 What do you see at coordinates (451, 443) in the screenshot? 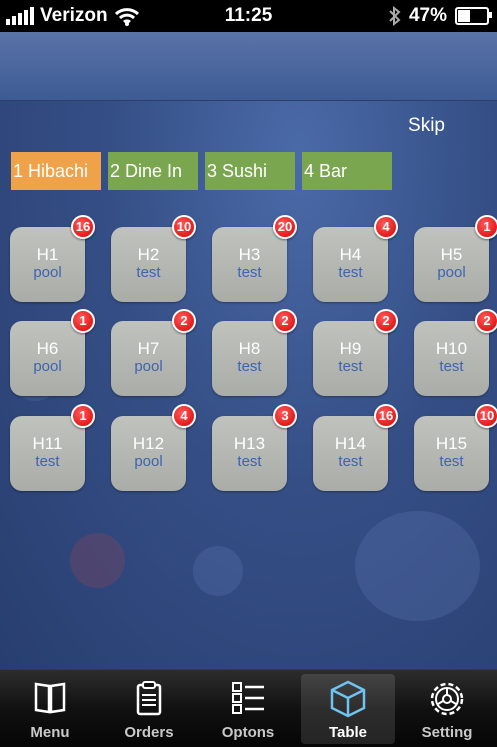
I see `table-name: H15` at bounding box center [451, 443].